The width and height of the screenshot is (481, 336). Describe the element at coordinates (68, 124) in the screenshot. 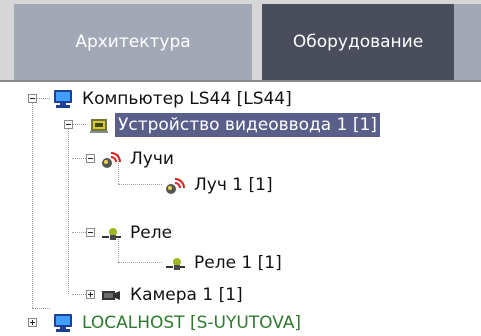

I see `collapse-toggle-video-device` at that location.